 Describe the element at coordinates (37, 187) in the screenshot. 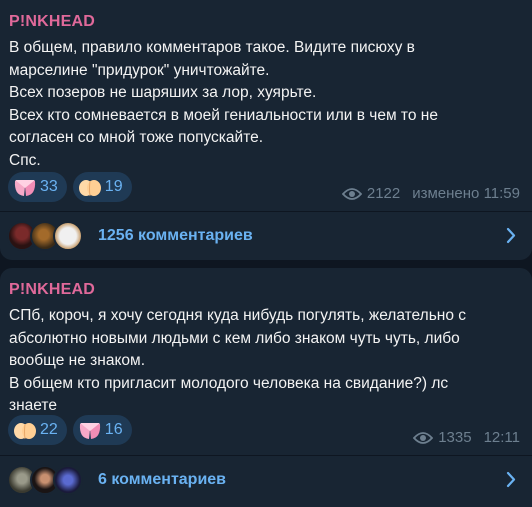

I see `reaction-pink-butt: 33` at that location.